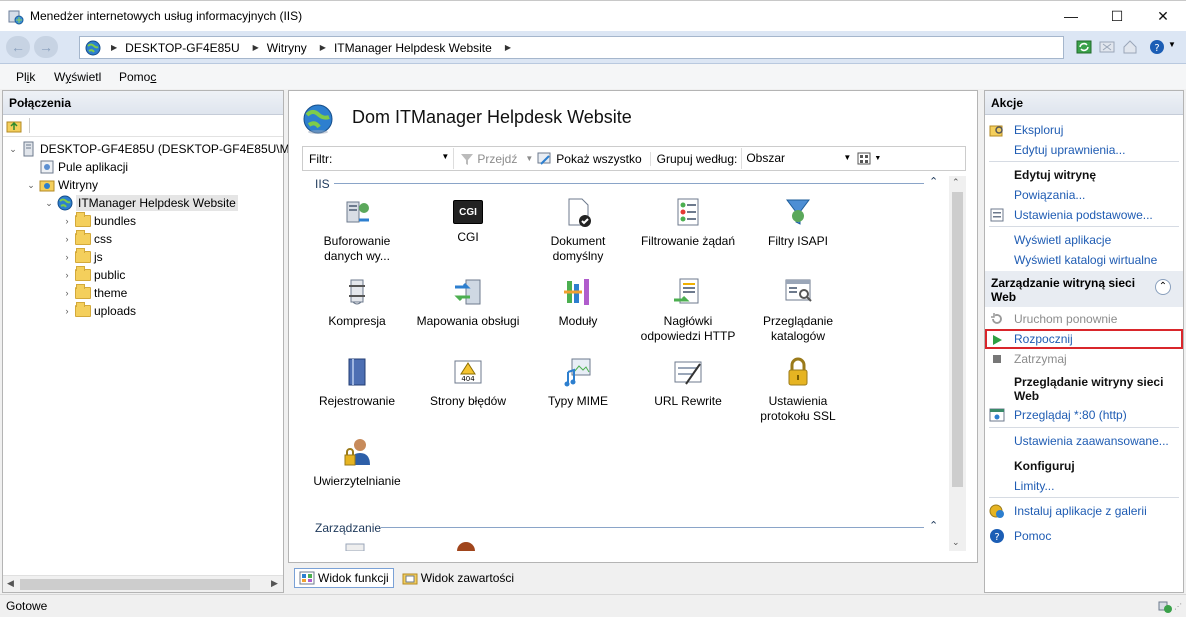  Describe the element at coordinates (578, 230) in the screenshot. I see `feature-default-document: Dokument domyślny` at that location.